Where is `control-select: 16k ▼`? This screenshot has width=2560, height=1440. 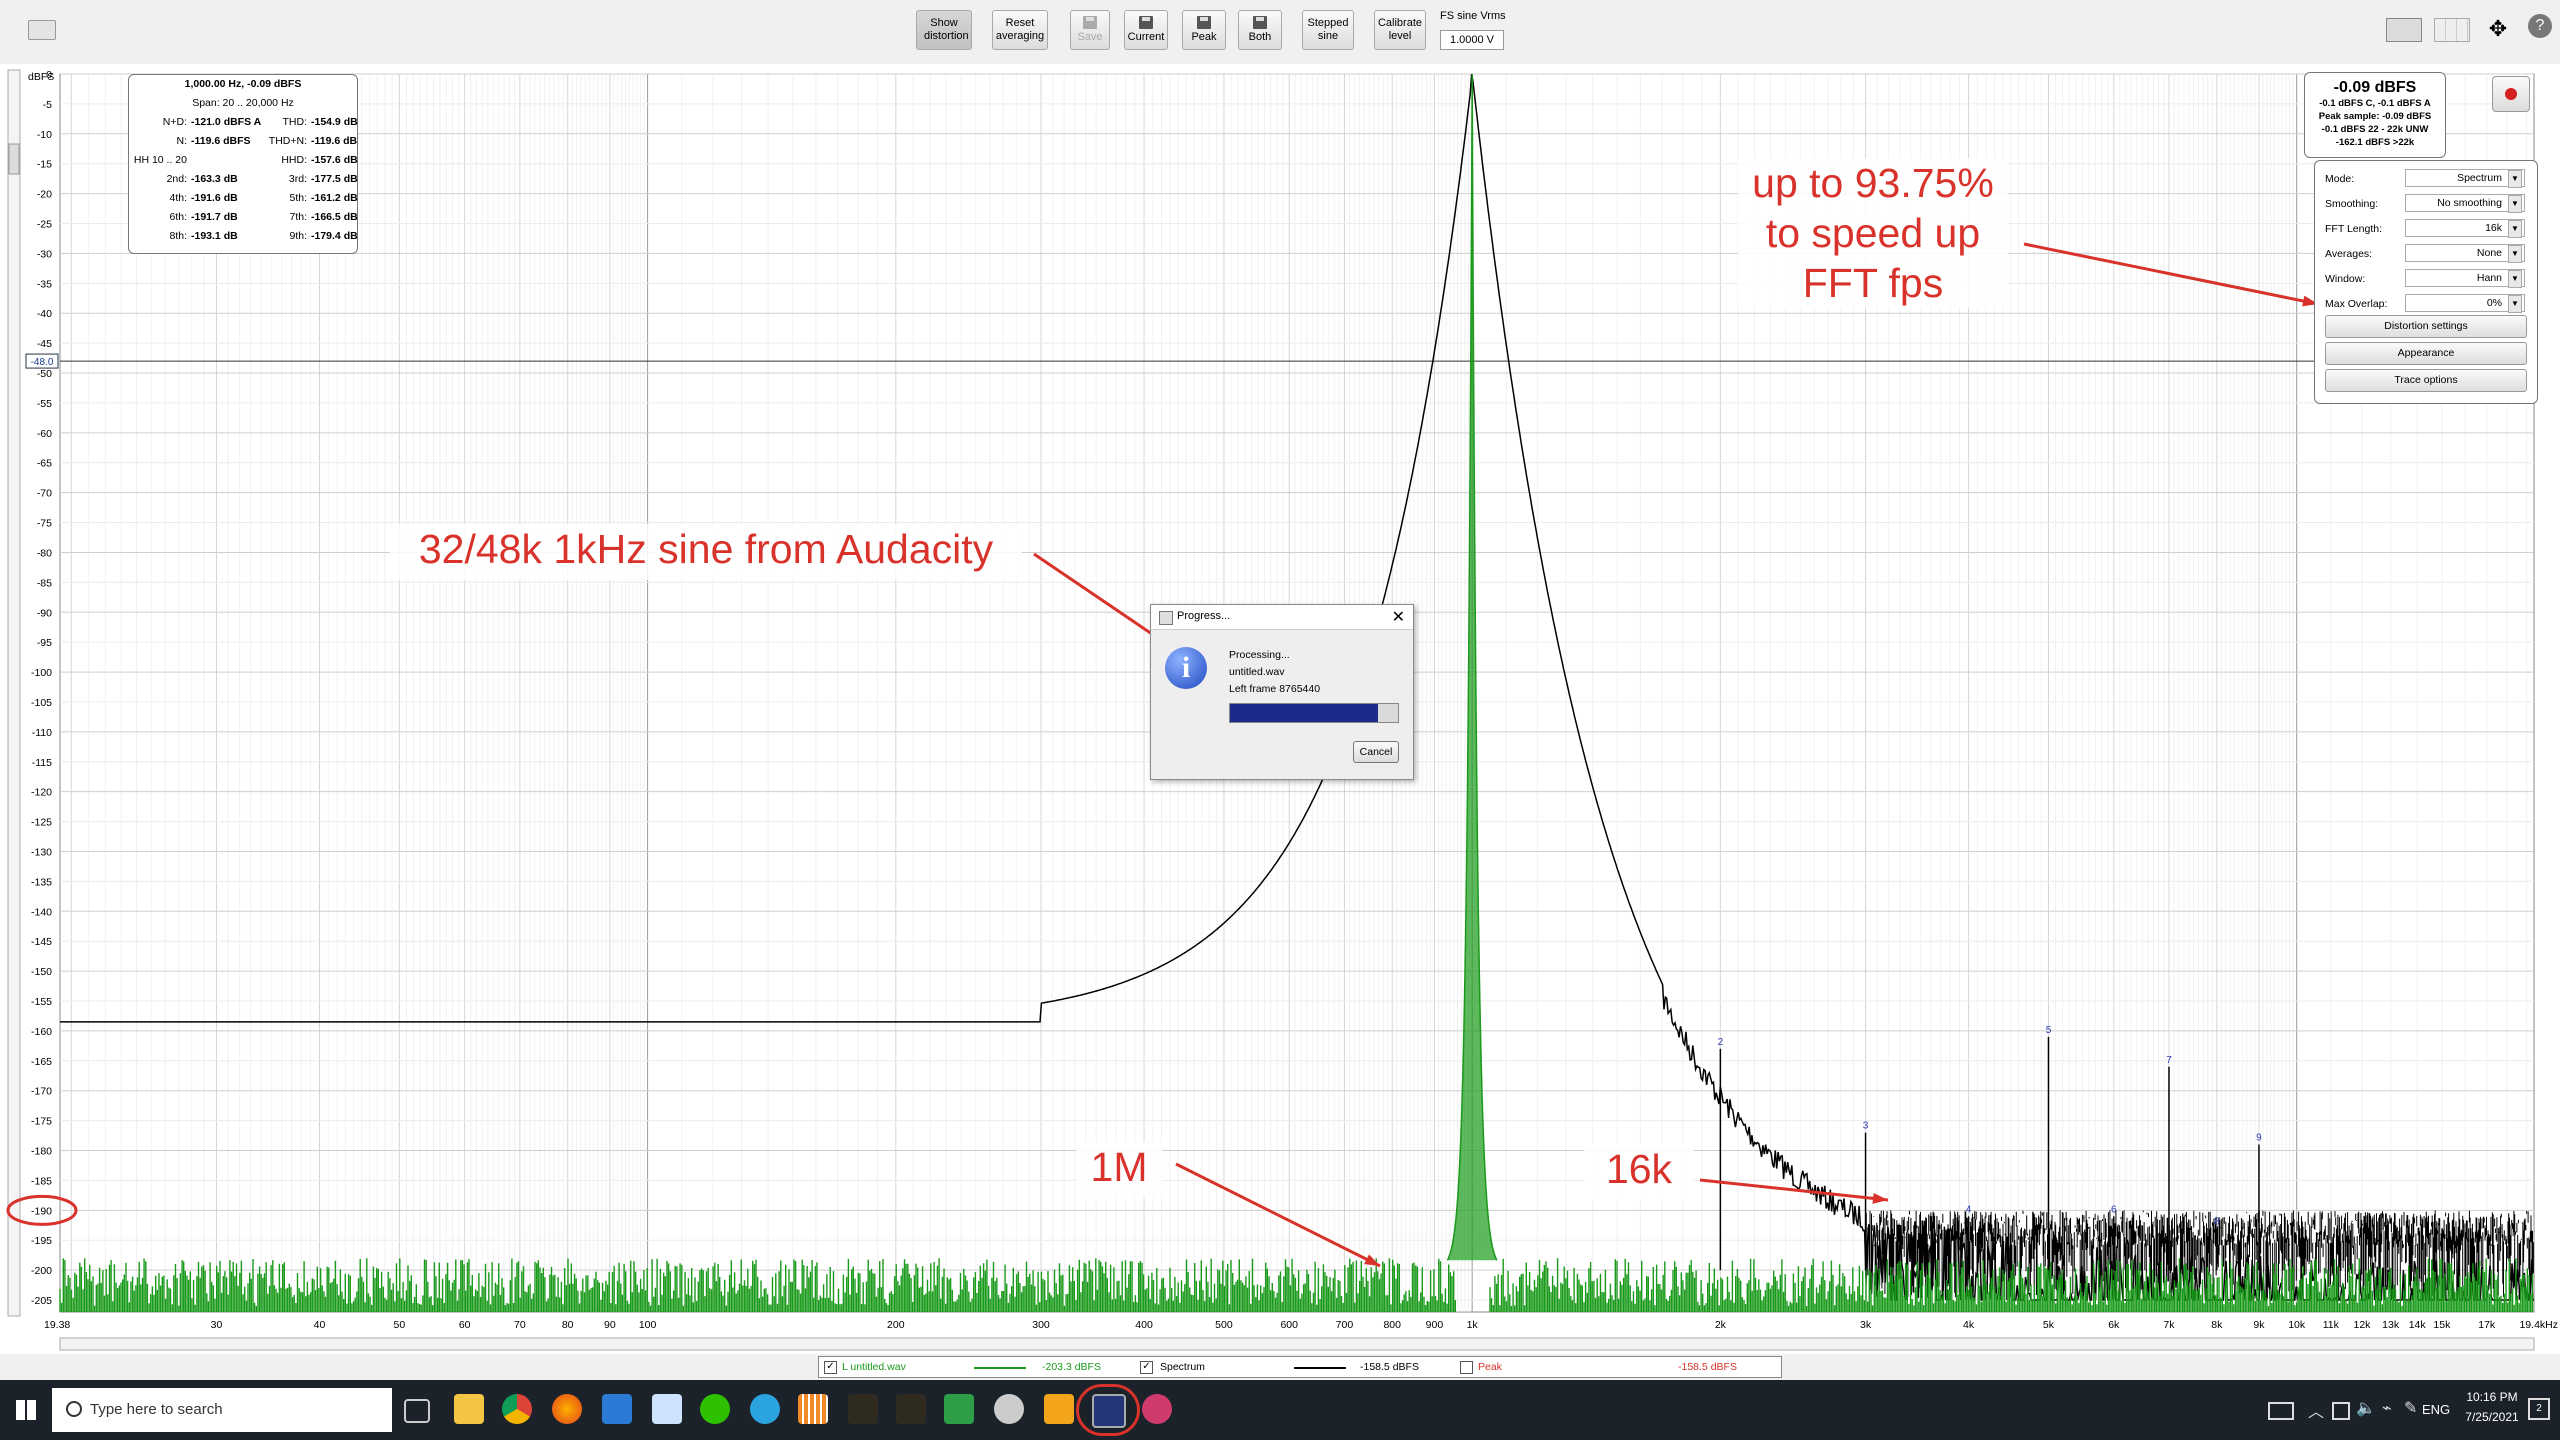 control-select: 16k ▼ is located at coordinates (2465, 228).